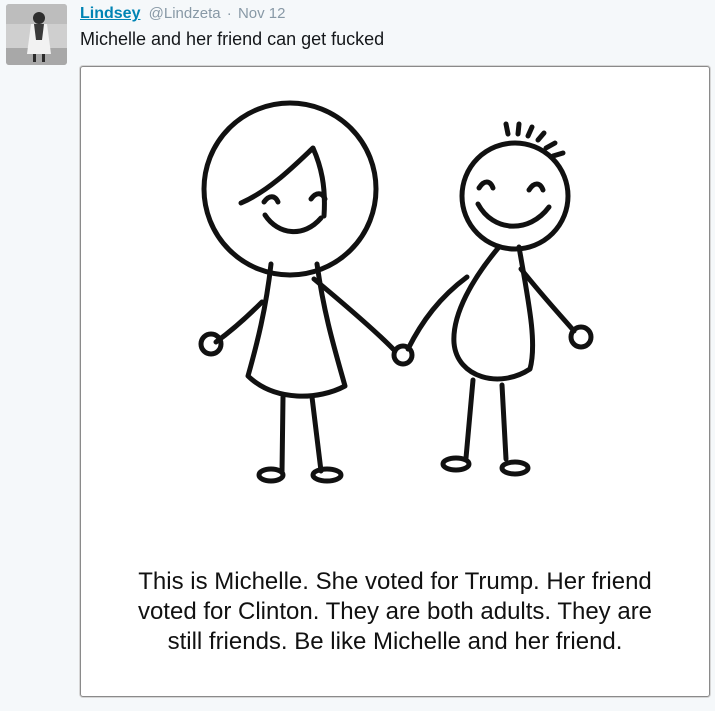 The image size is (715, 711). I want to click on girl-right-foot, so click(327, 475).